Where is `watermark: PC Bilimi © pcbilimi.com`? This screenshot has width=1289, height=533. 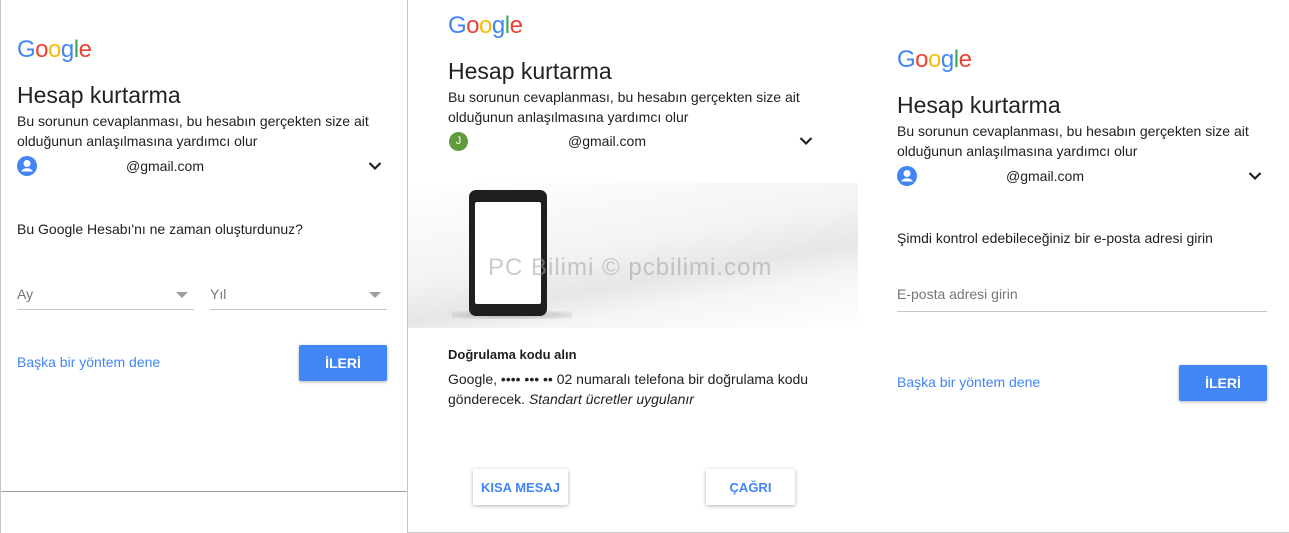
watermark: PC Bilimi © pcbilimi.com is located at coordinates (630, 267).